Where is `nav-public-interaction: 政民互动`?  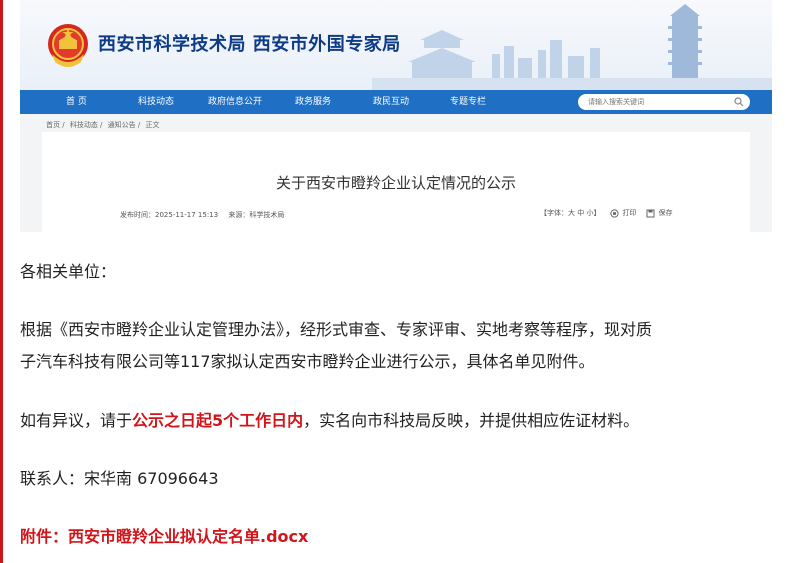
nav-public-interaction: 政民互动 is located at coordinates (391, 102).